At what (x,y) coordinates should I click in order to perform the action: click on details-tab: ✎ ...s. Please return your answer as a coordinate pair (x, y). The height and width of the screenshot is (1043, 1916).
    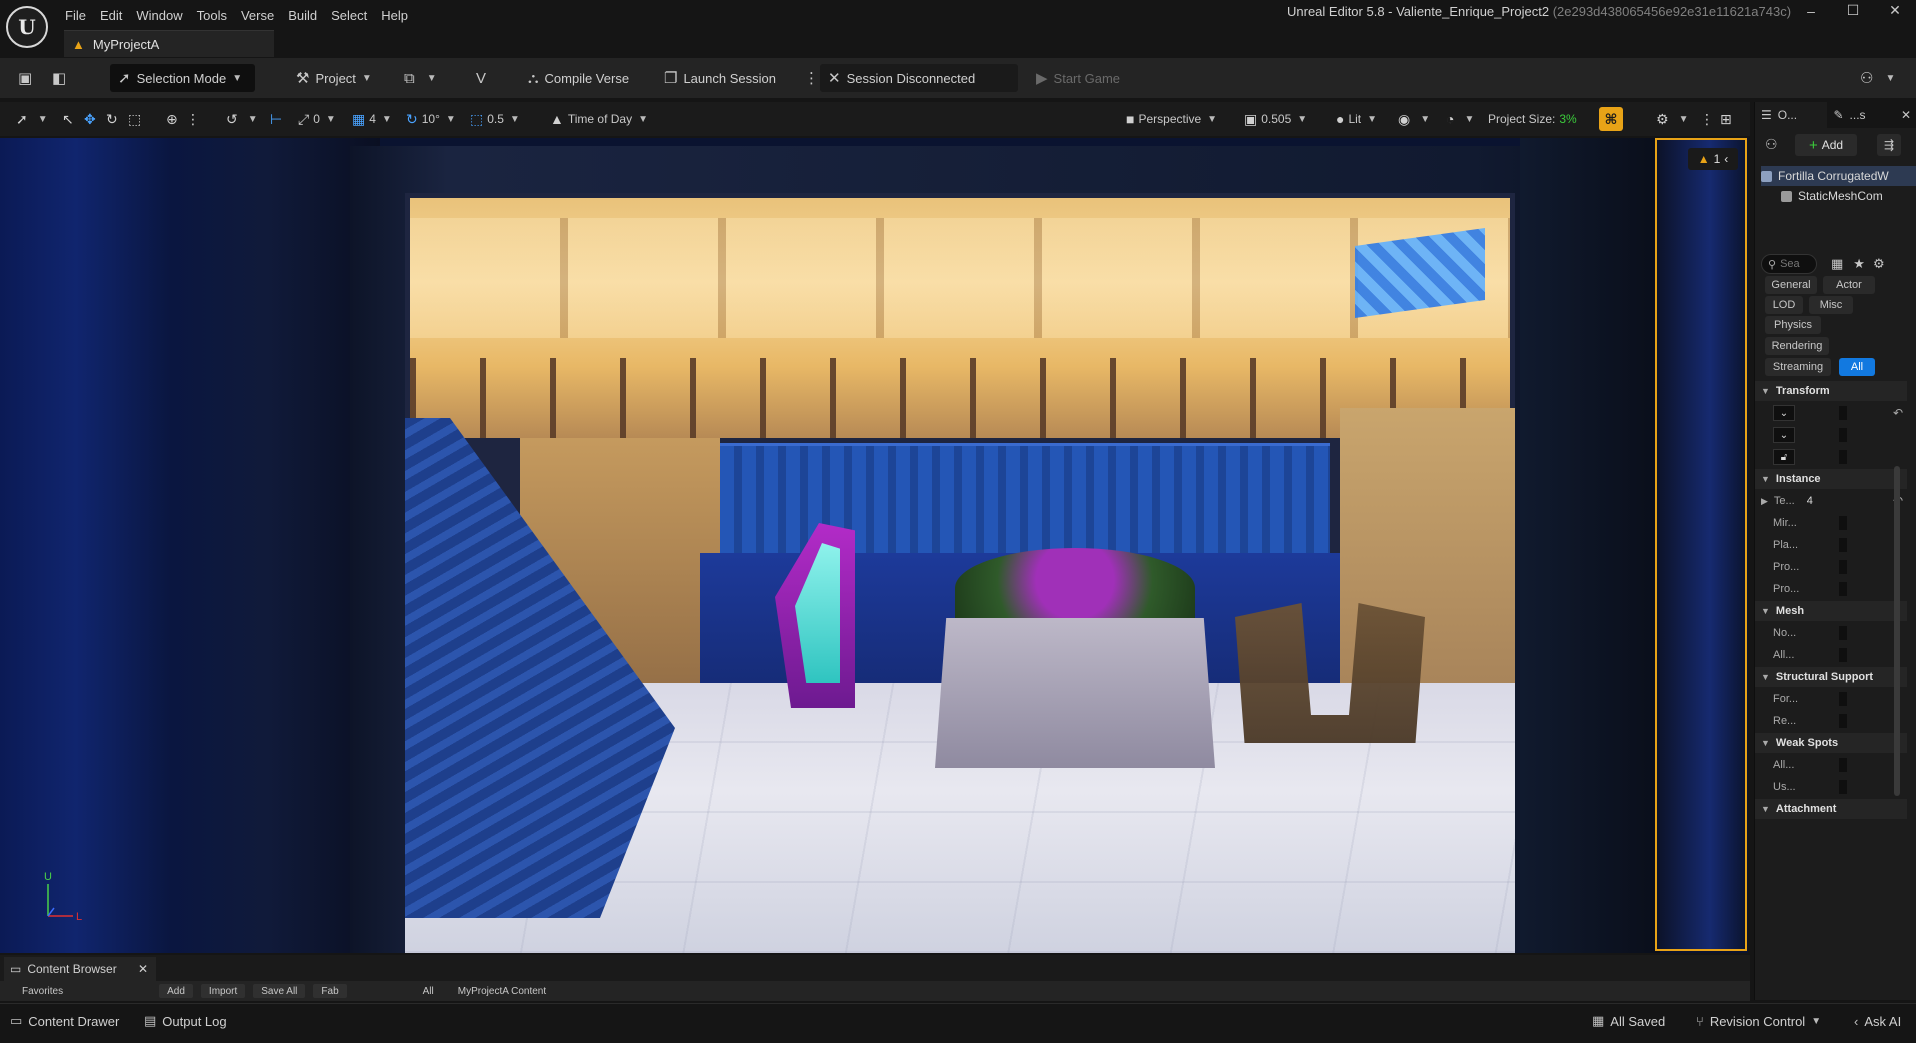
    Looking at the image, I should click on (1860, 115).